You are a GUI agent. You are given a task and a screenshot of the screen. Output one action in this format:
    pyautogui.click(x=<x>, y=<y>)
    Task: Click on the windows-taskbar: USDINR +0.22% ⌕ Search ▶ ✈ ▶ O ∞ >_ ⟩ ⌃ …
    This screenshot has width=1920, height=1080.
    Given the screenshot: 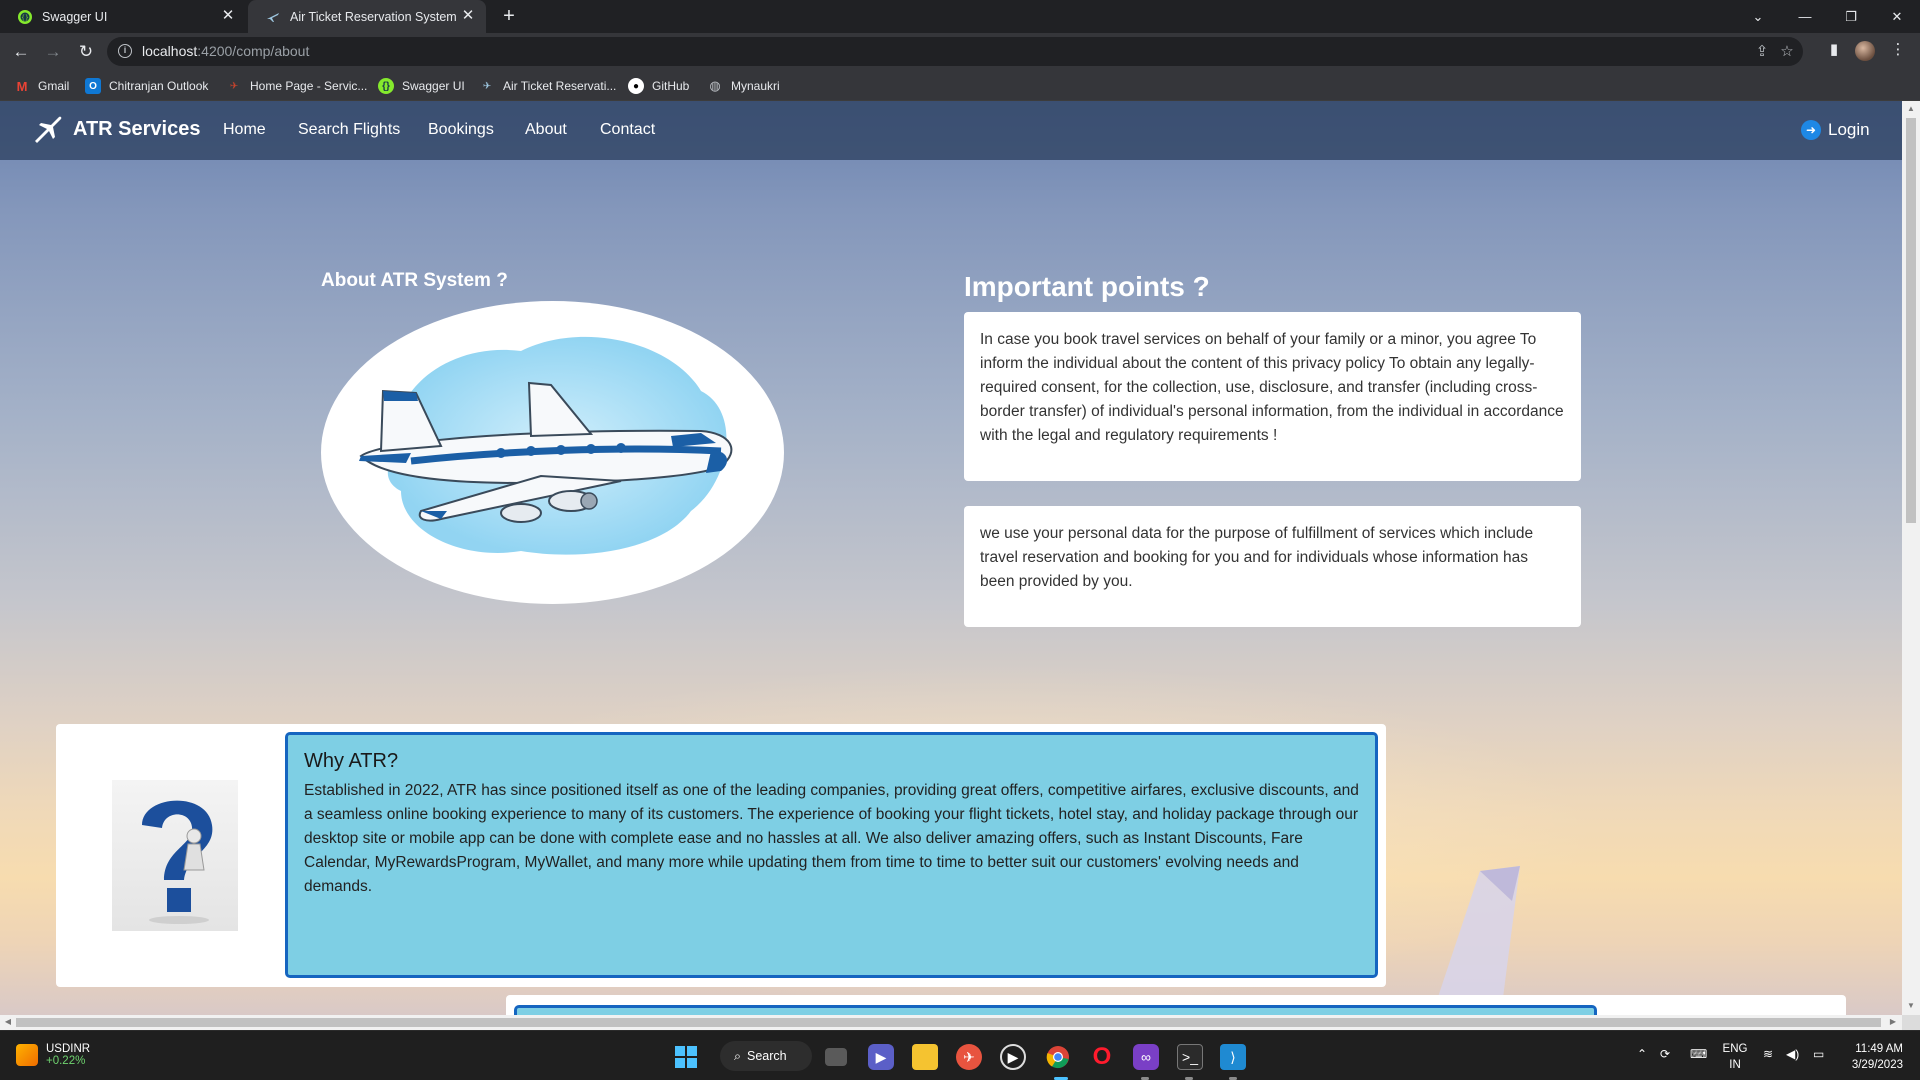 What is the action you would take?
    pyautogui.click(x=960, y=1055)
    